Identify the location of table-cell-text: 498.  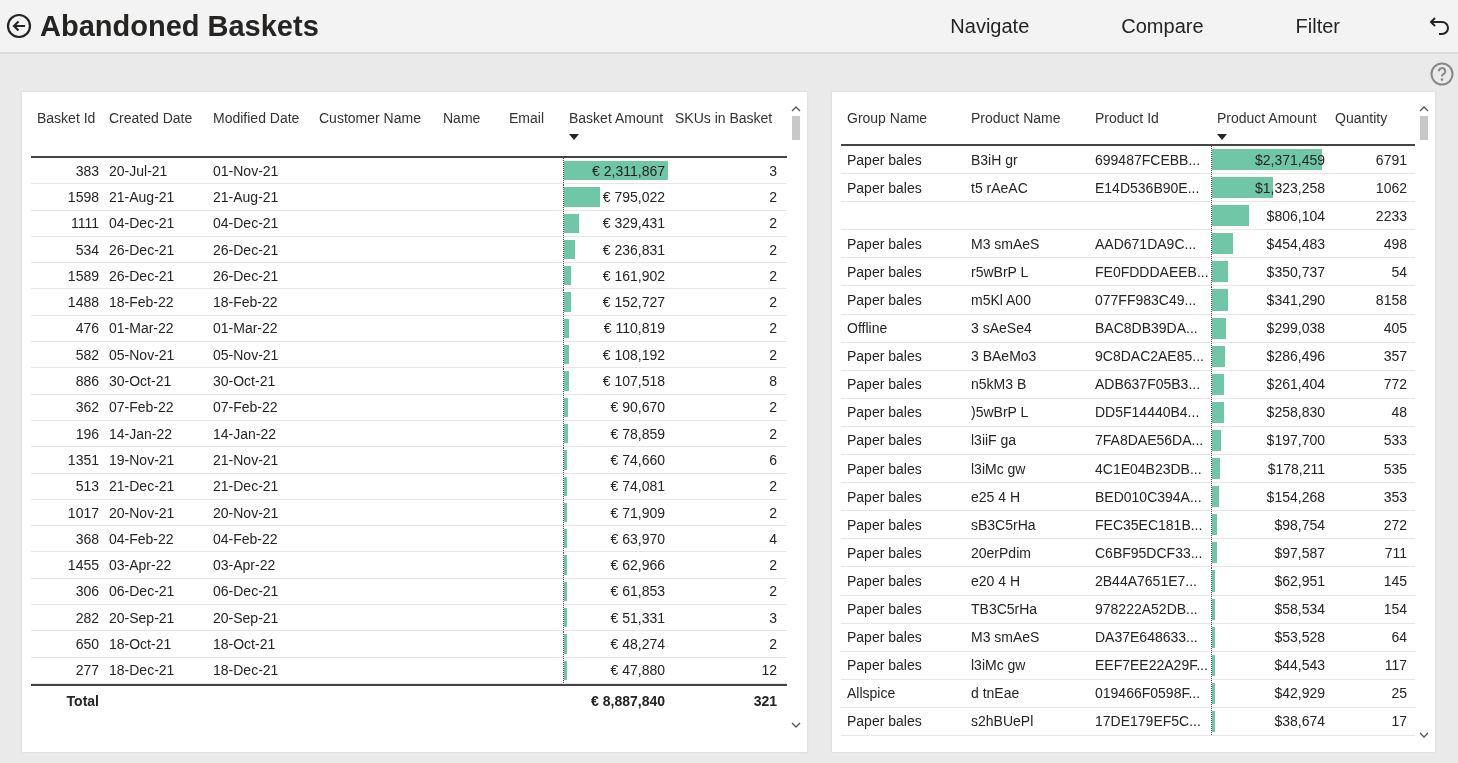
(1395, 243).